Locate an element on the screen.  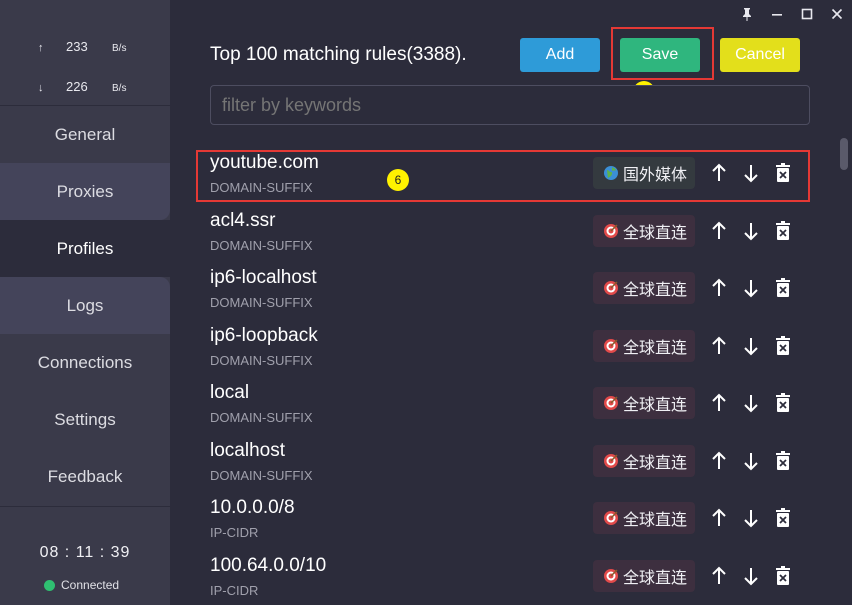
list-item: ip6-loopback DOMAIN-SUFFIX 全球直连 is located at coordinates (510, 347).